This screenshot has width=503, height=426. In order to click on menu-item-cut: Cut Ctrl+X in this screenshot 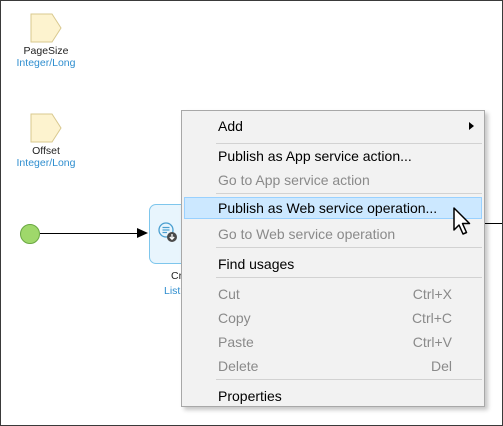, I will do `click(333, 294)`.